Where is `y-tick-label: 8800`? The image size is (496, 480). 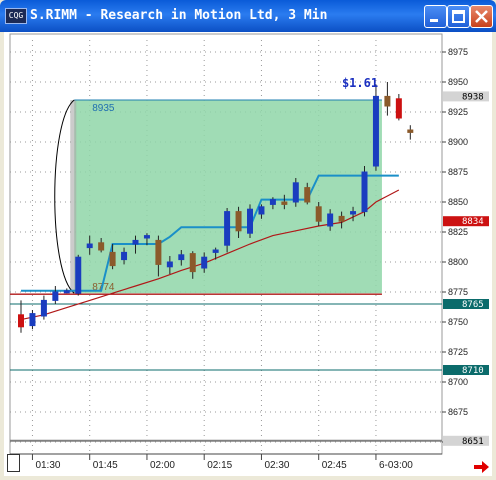
y-tick-label: 8800 is located at coordinates (458, 262).